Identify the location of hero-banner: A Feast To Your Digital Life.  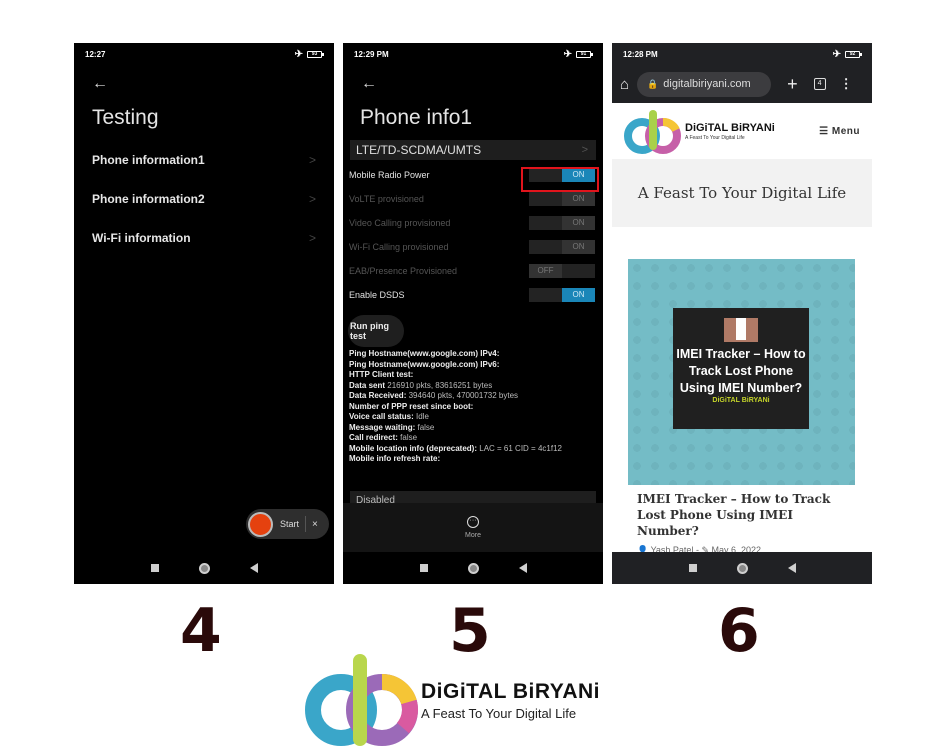
(742, 193).